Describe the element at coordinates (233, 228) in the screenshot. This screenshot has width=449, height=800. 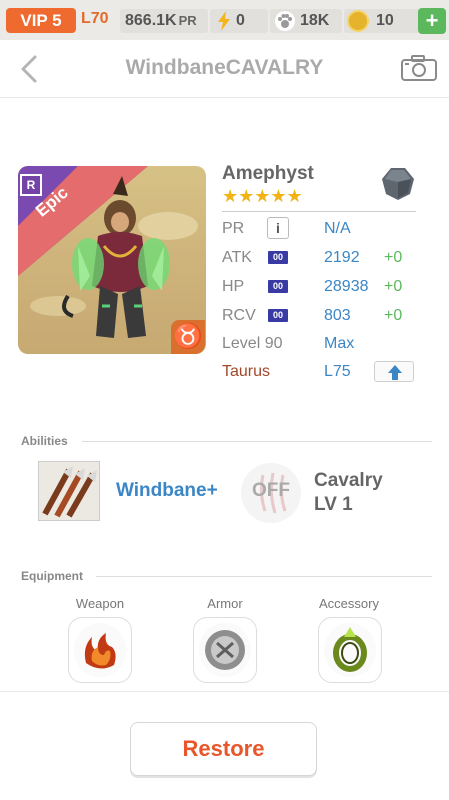
I see `stat-label: PR` at that location.